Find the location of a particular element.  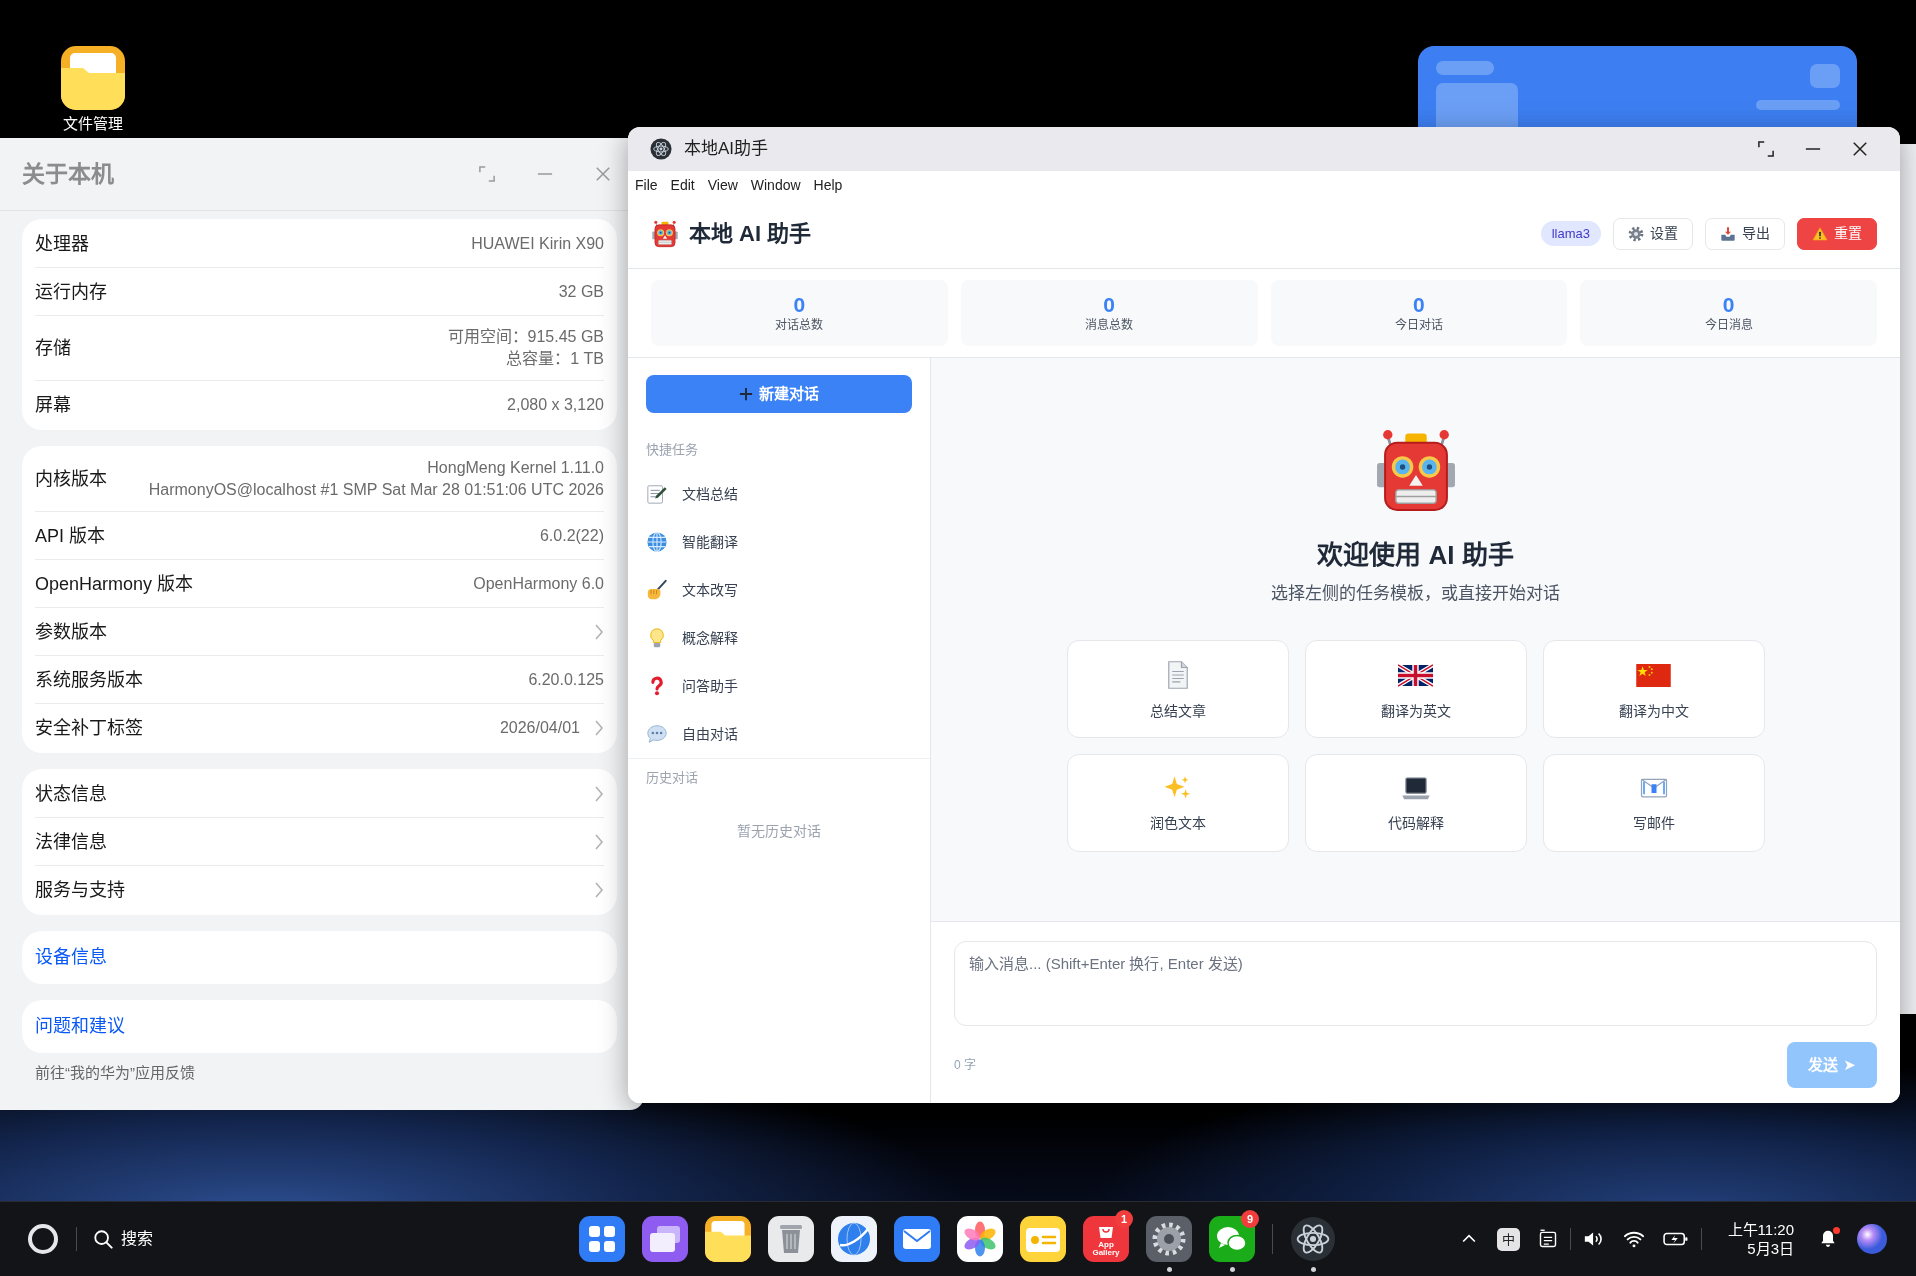

task-item: 智能翻译 is located at coordinates (779, 542).